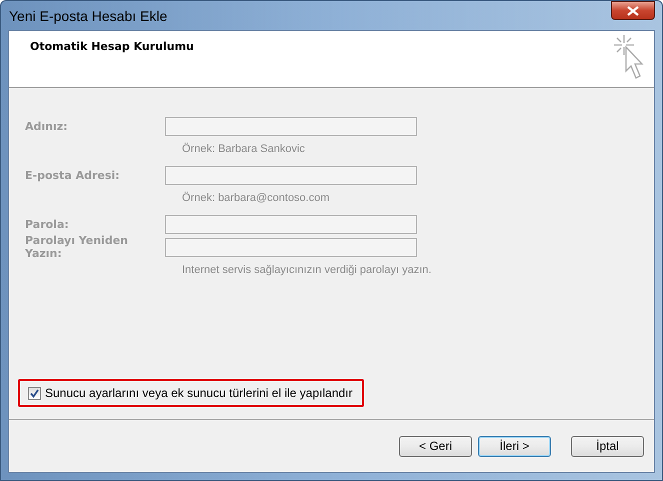 The image size is (663, 481). I want to click on field-label: Adınız:, so click(47, 126).